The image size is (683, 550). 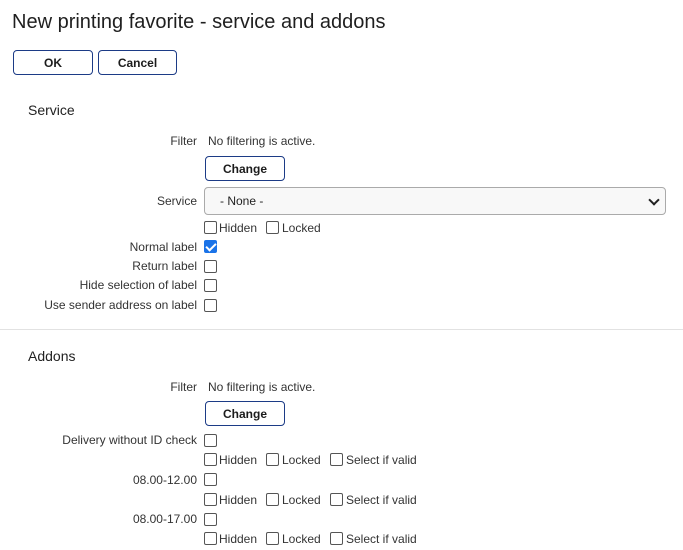 I want to click on service-locked-checkbox, so click(x=272, y=227).